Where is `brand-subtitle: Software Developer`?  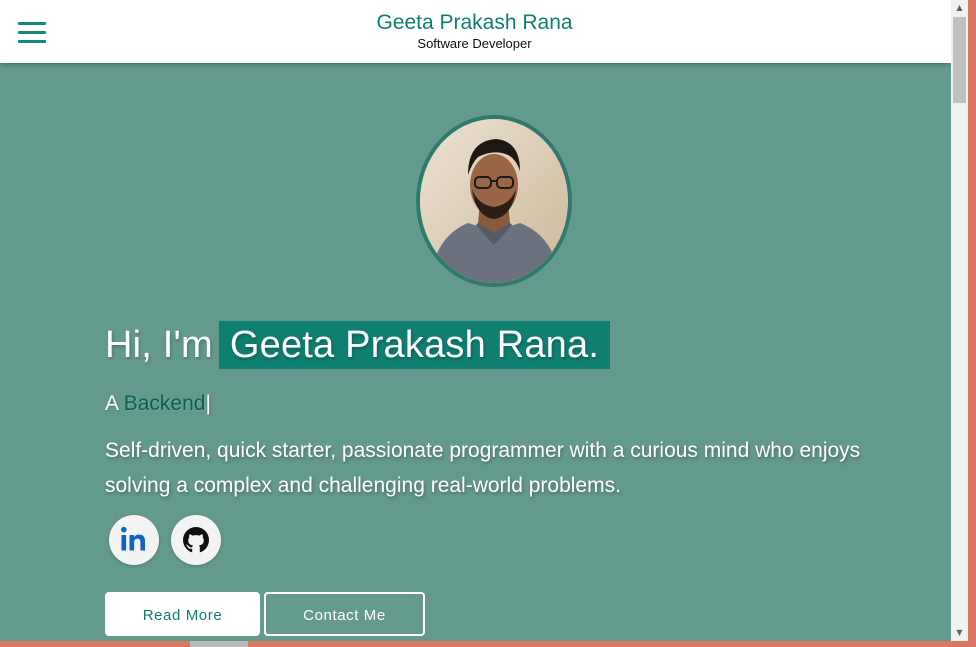
brand-subtitle: Software Developer is located at coordinates (474, 43).